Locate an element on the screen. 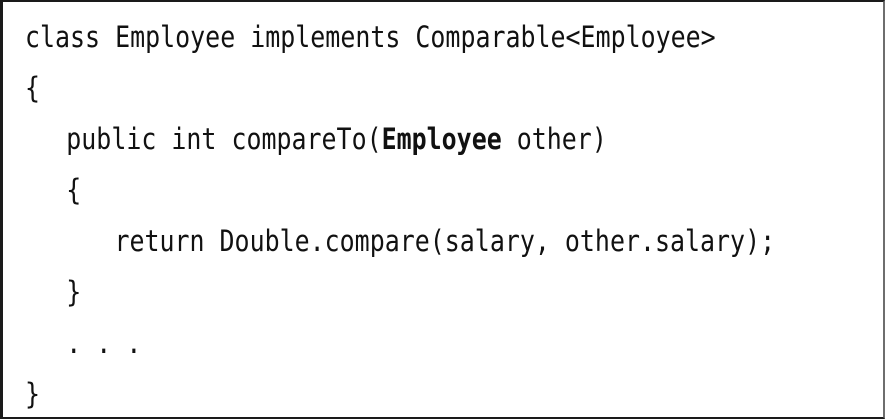 This screenshot has width=885, height=420. code-line-close-brace: } is located at coordinates (33, 394).